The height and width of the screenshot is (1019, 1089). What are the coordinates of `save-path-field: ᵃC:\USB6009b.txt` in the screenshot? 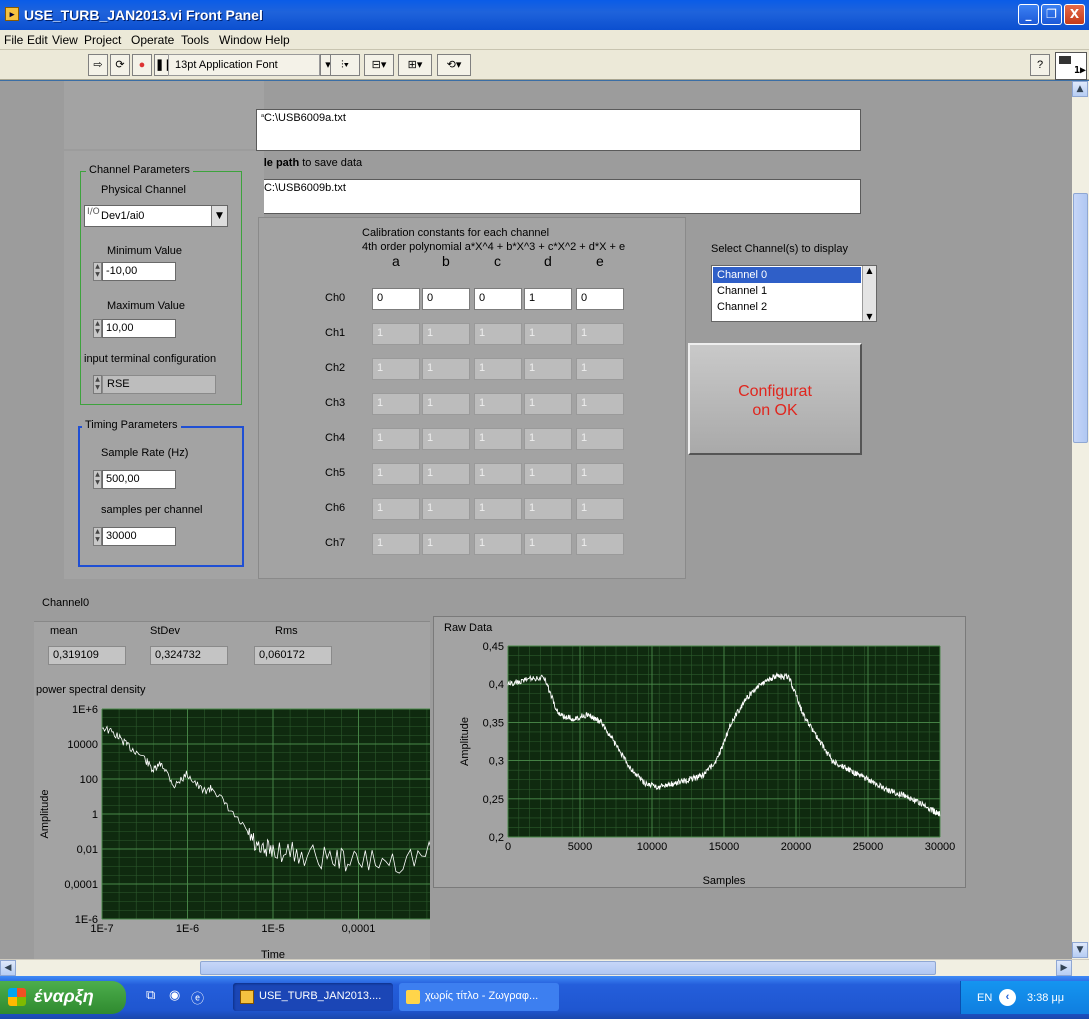 It's located at (558, 196).